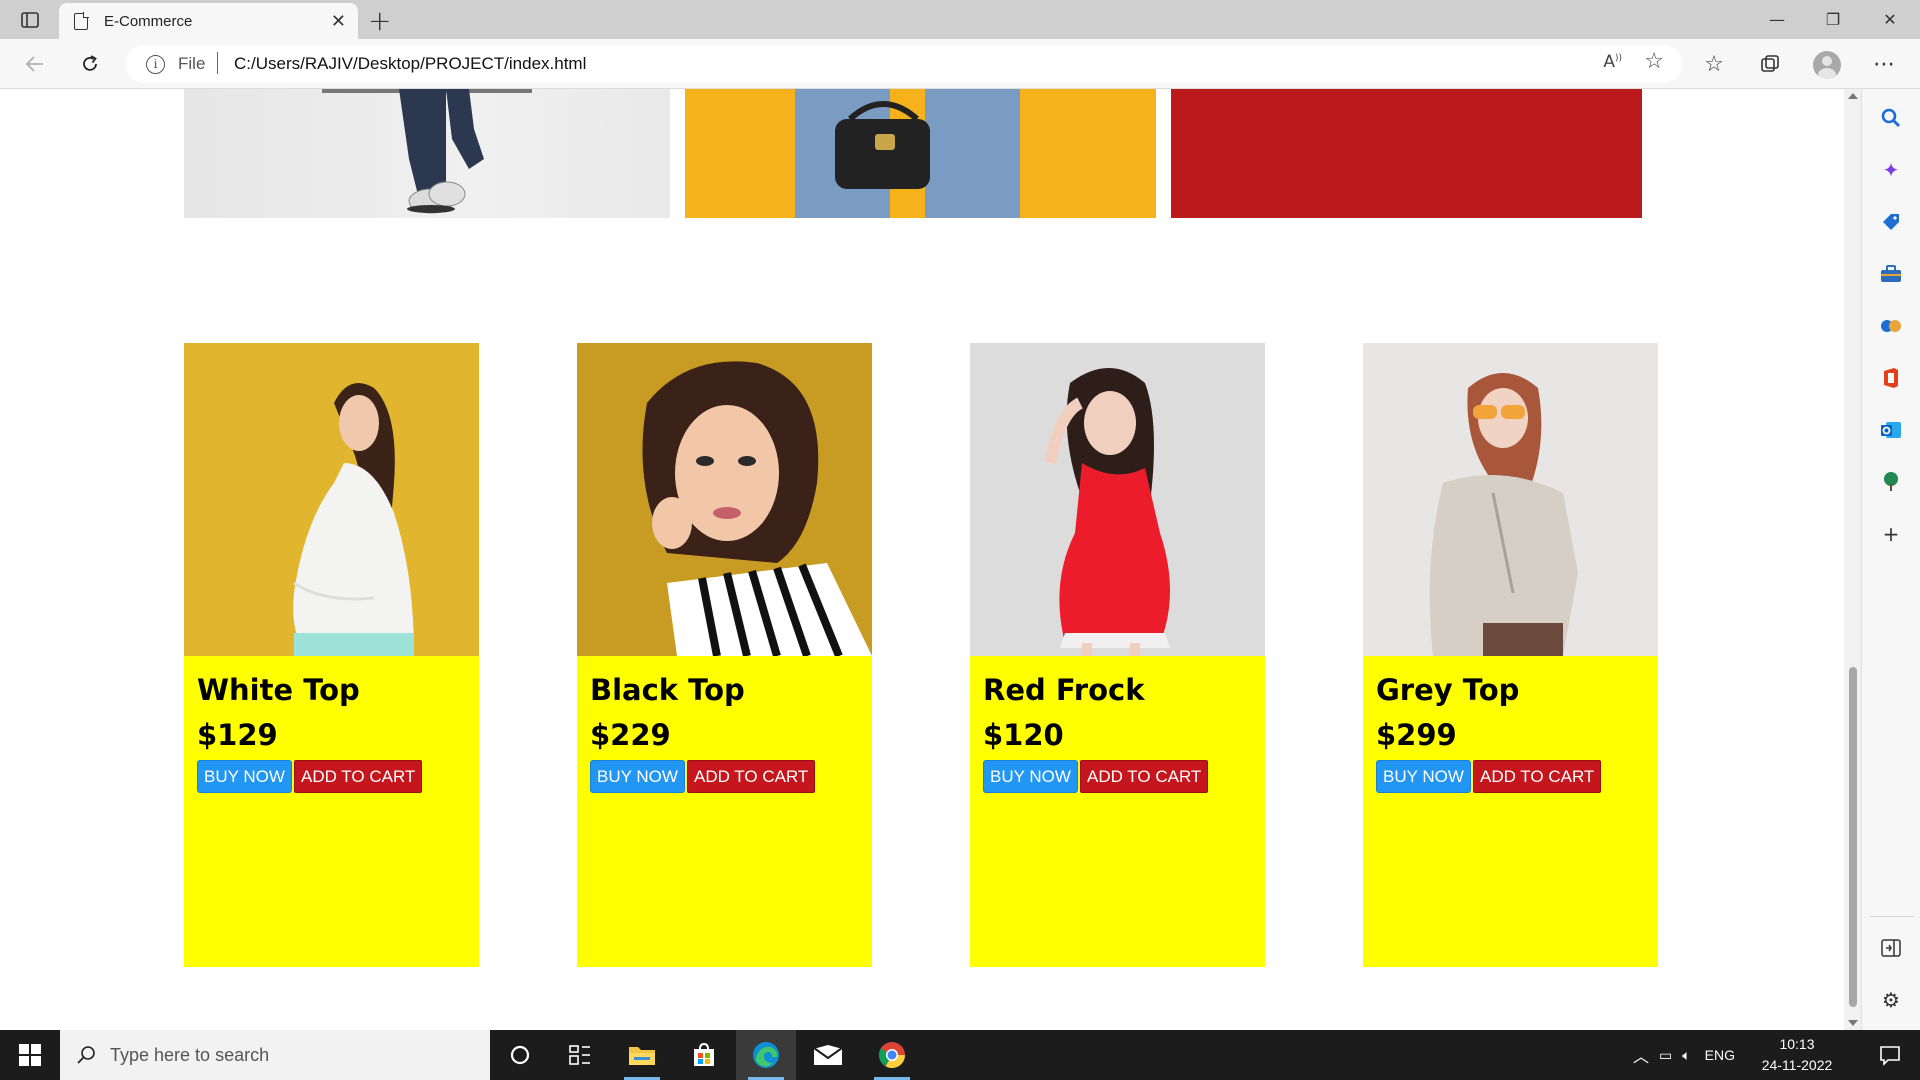 This screenshot has width=1920, height=1080. I want to click on product-price: $299, so click(1416, 735).